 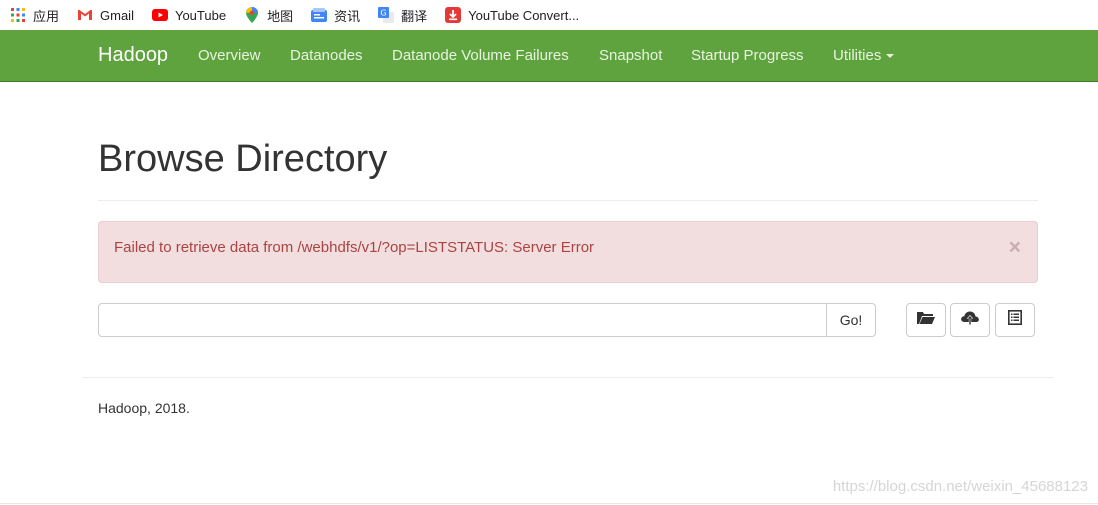 I want to click on bookmark-gmail: Gmail, so click(x=105, y=15).